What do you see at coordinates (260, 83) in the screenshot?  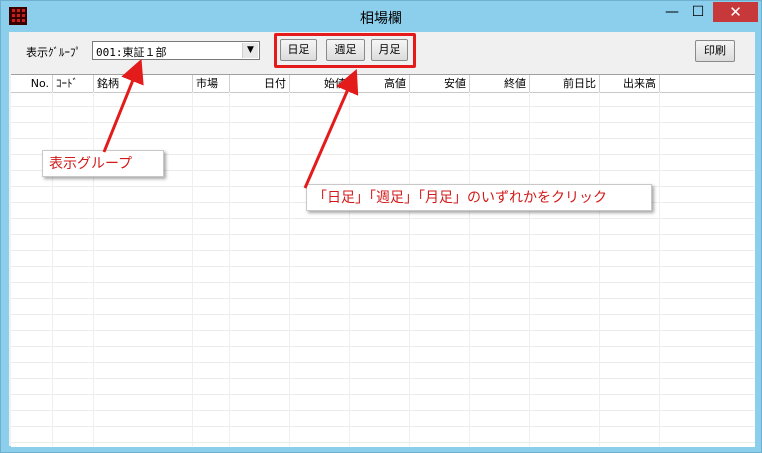 I see `col-date: 日付` at bounding box center [260, 83].